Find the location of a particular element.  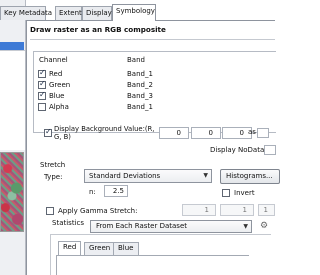

column-header-band: Band is located at coordinates (136, 60).